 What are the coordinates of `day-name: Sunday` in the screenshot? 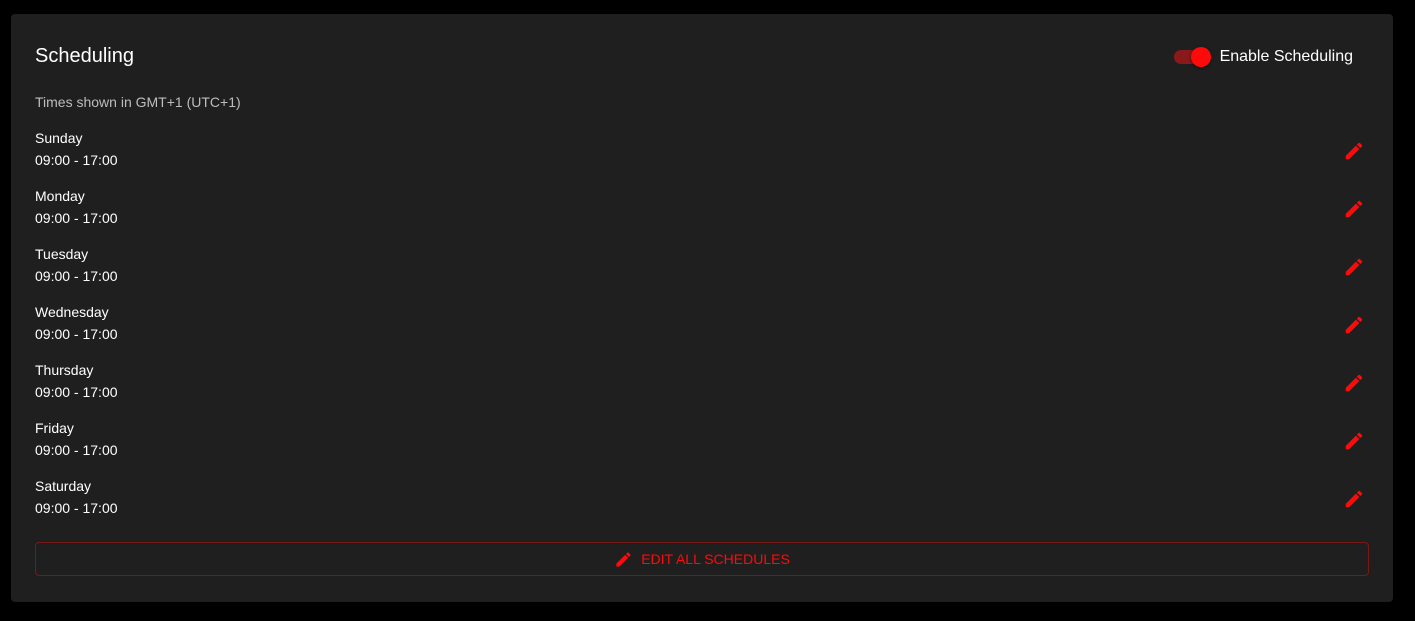 It's located at (59, 138).